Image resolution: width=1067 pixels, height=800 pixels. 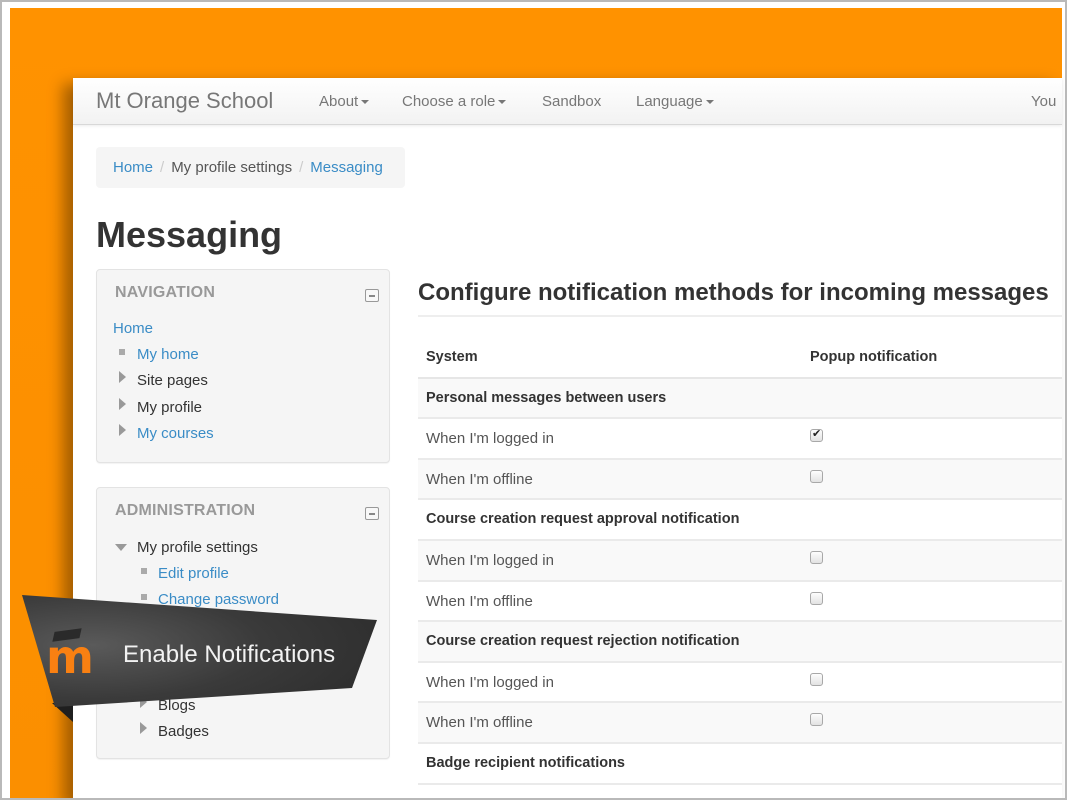 I want to click on nav-language: Language, so click(x=675, y=101).